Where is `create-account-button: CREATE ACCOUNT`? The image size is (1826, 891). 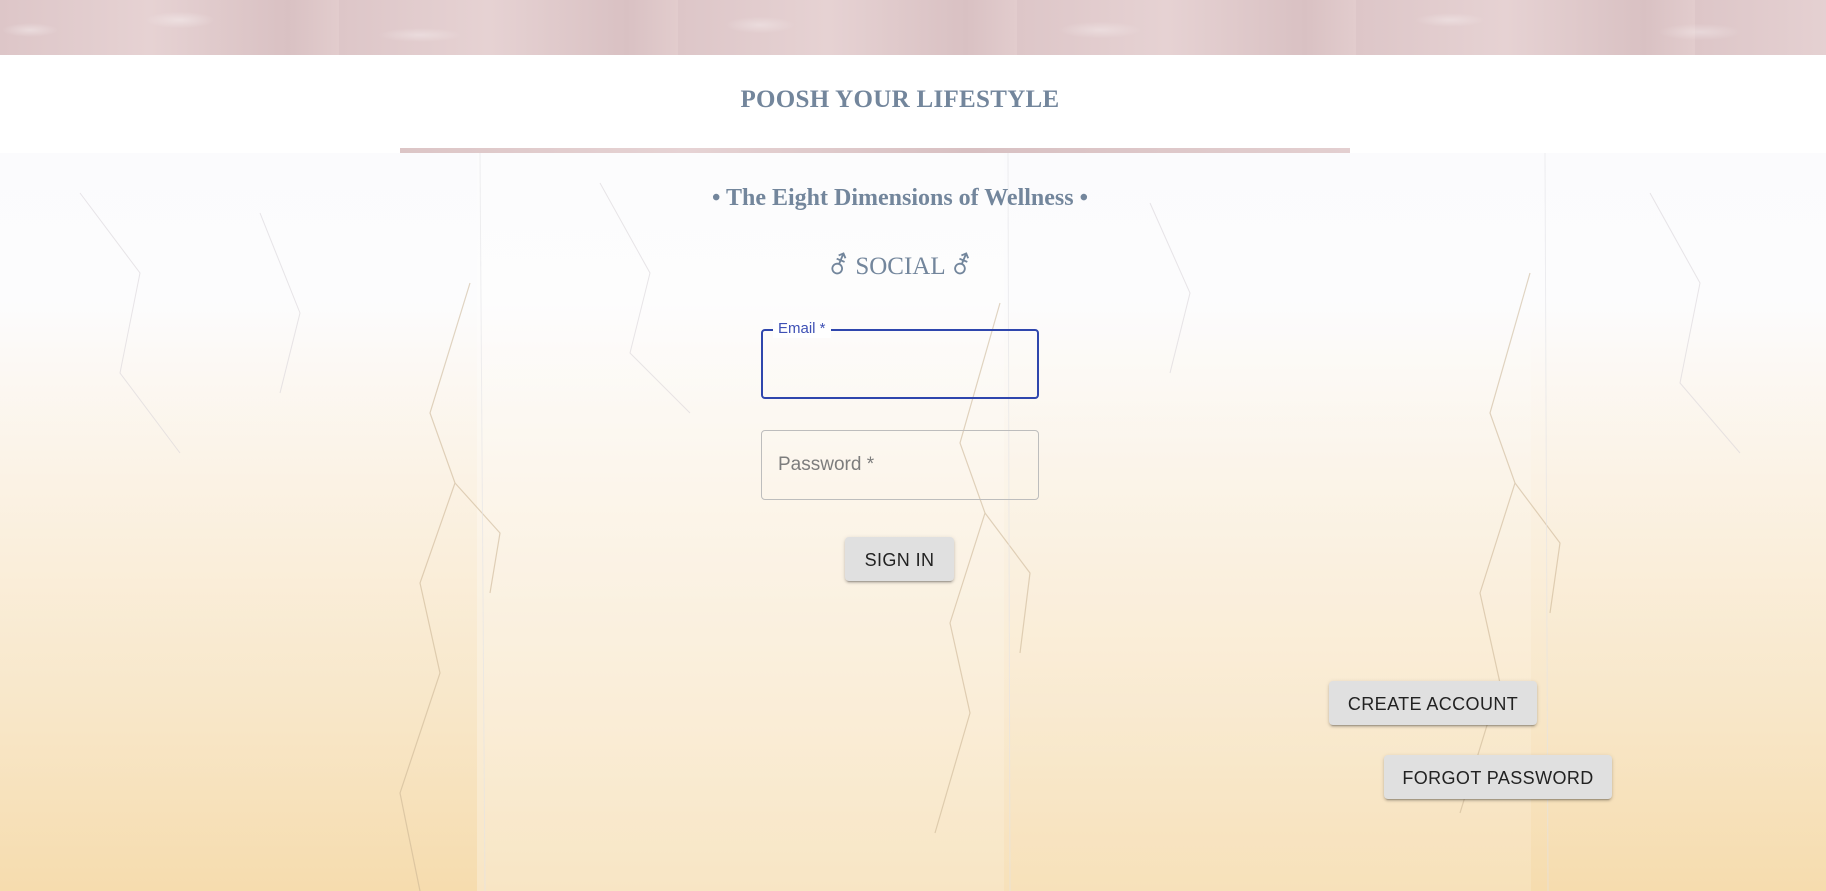
create-account-button: CREATE ACCOUNT is located at coordinates (1433, 703).